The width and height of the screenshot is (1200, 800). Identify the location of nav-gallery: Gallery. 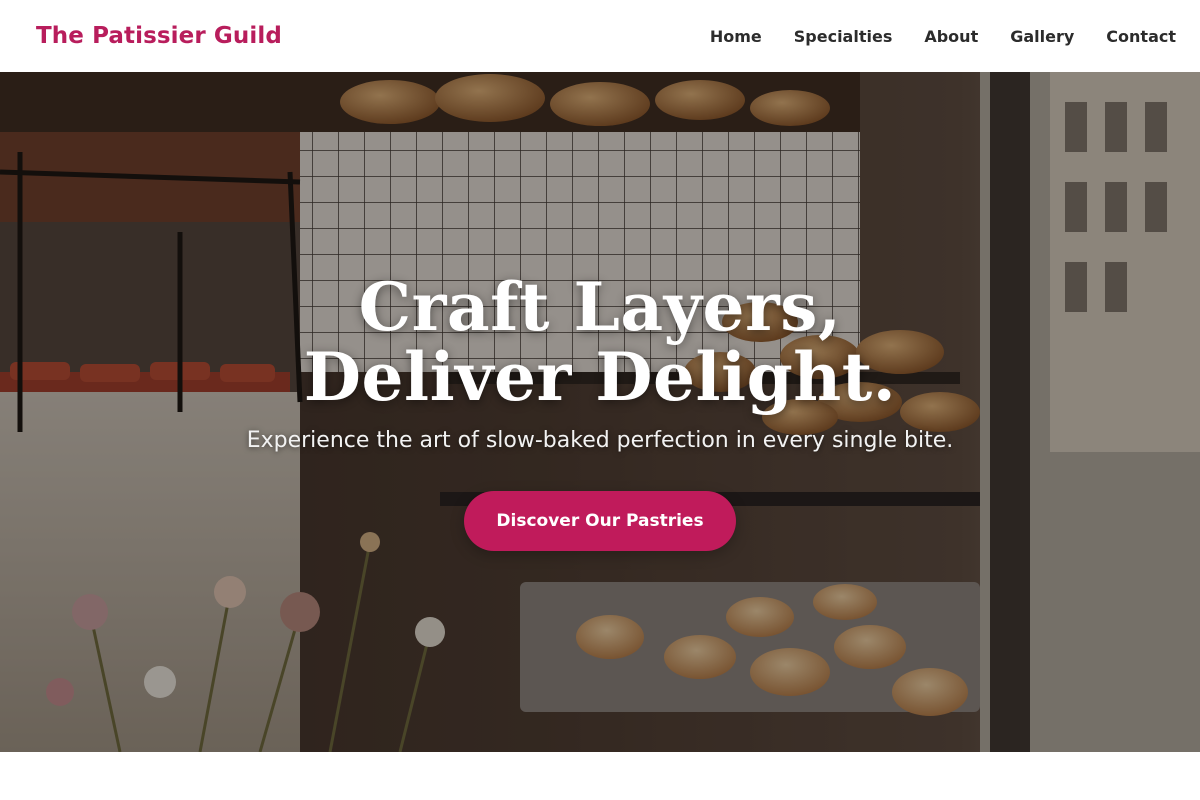
(1042, 36).